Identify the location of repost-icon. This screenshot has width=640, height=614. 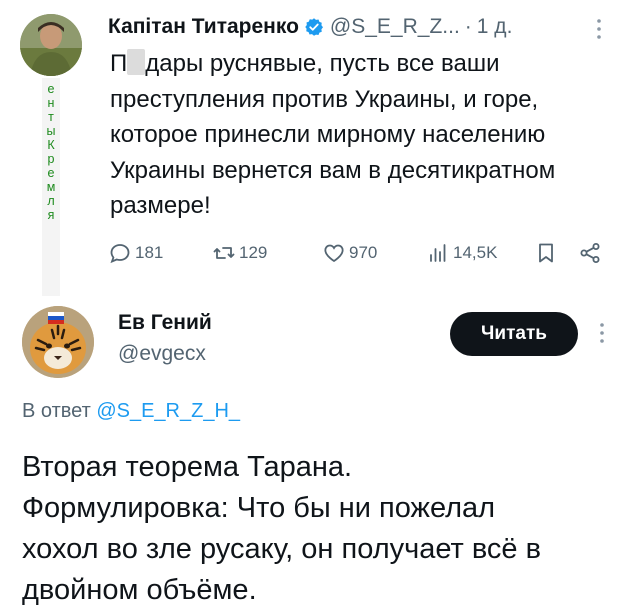
(224, 253).